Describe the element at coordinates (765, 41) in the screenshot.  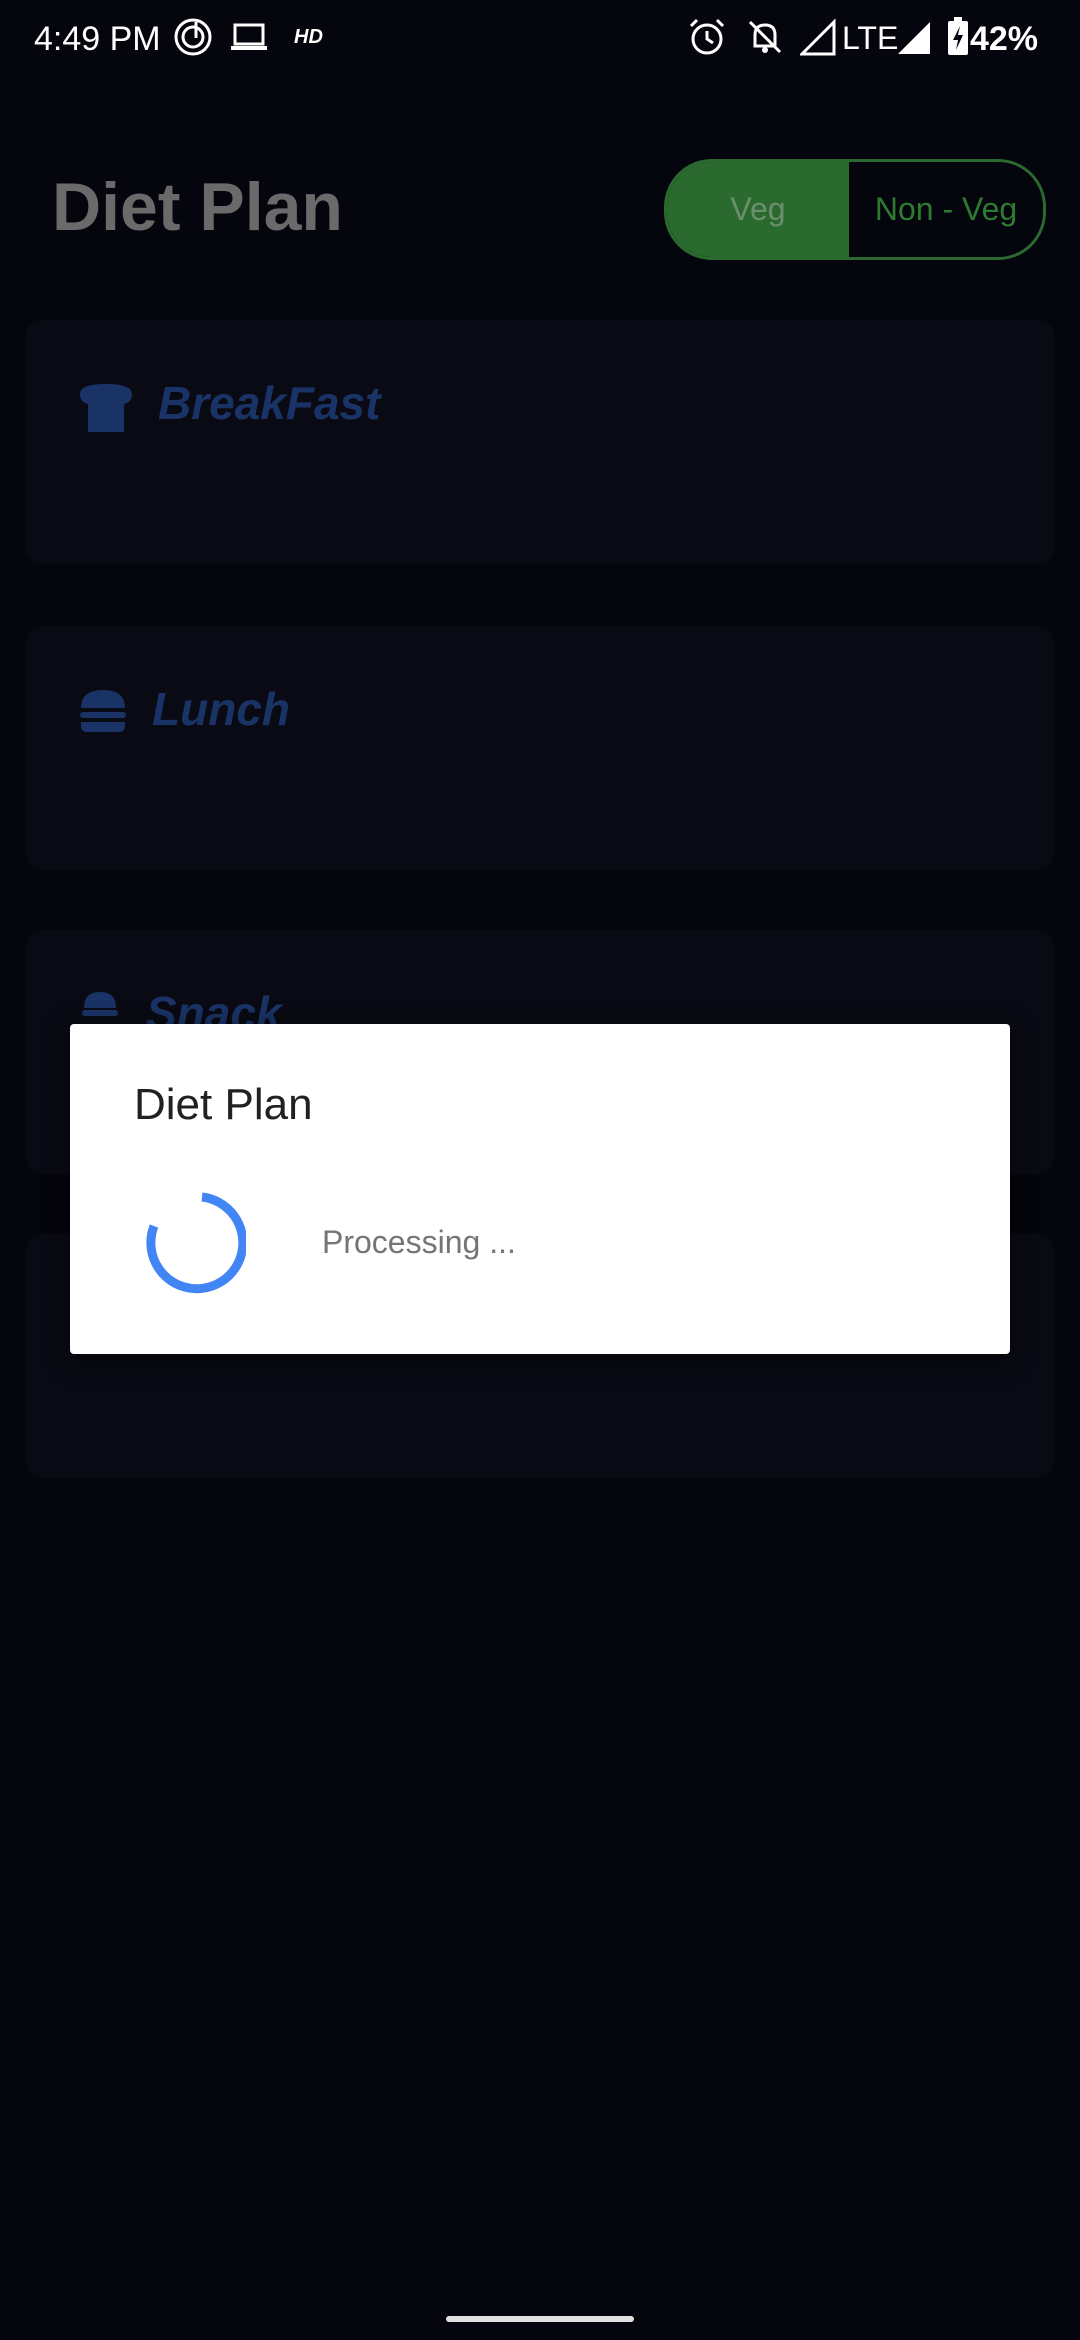
I see `bell-off-icon` at that location.